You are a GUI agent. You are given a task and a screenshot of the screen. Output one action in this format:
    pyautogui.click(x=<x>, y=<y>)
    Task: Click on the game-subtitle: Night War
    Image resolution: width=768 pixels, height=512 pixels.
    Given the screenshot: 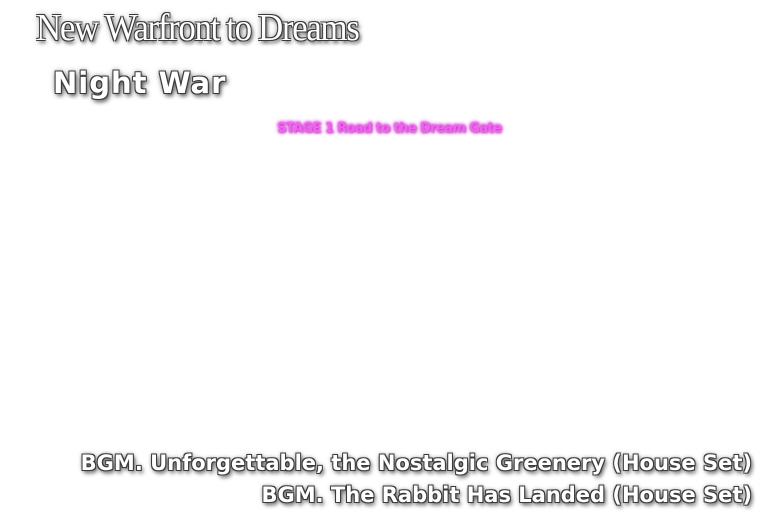 What is the action you would take?
    pyautogui.click(x=140, y=83)
    